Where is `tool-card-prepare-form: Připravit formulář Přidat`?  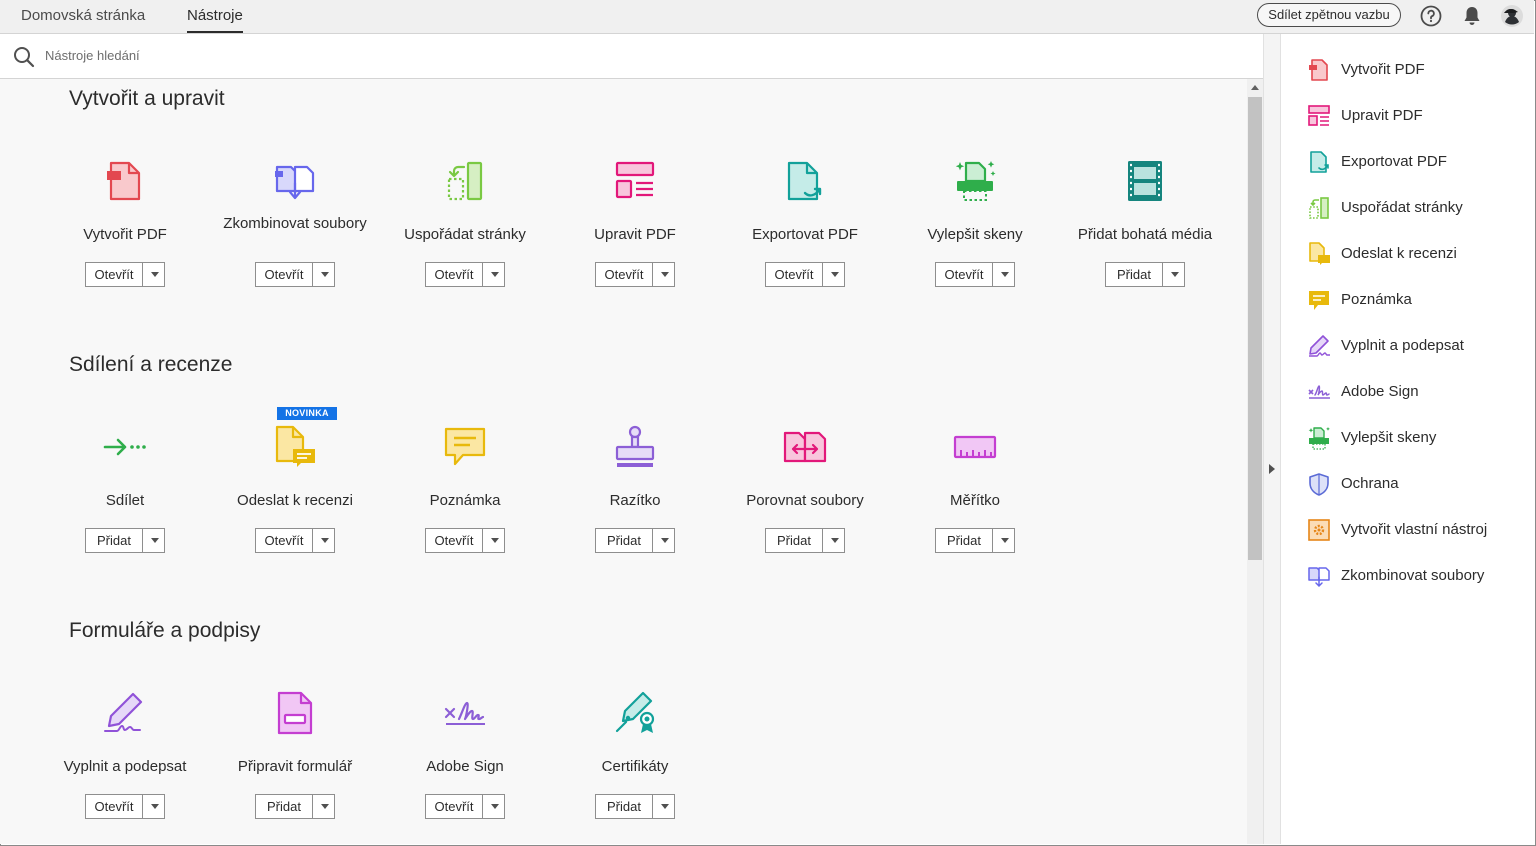 tool-card-prepare-form: Připravit formulář Přidat is located at coordinates (295, 767).